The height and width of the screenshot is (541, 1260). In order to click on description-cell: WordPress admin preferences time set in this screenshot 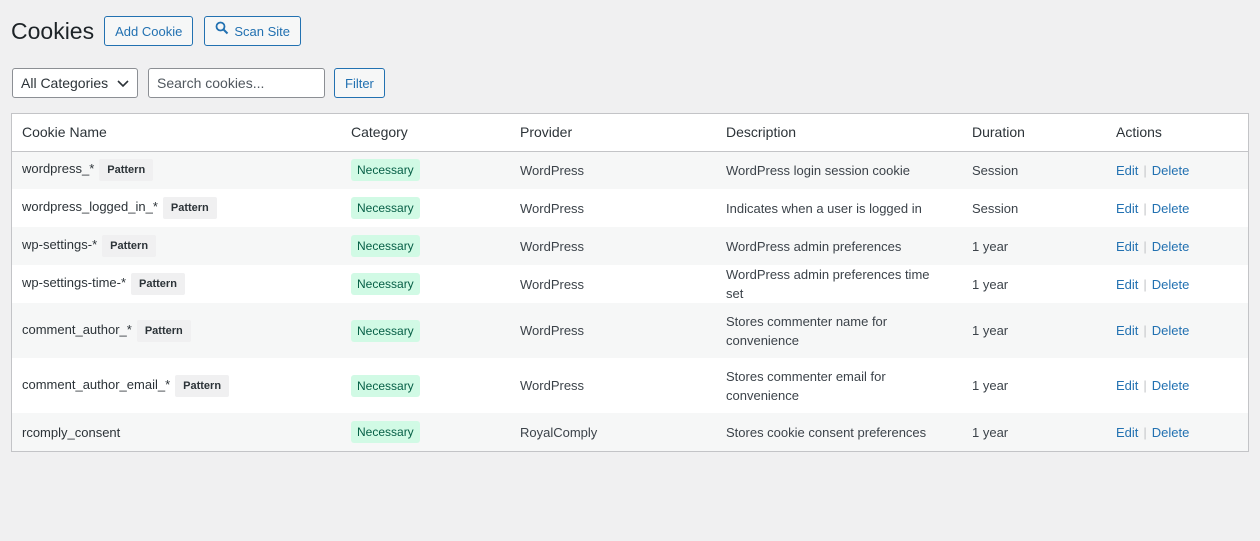, I will do `click(828, 284)`.